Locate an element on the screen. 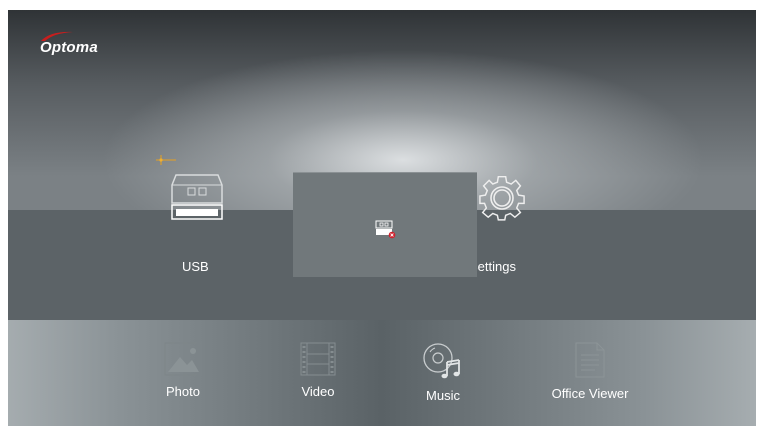 The height and width of the screenshot is (433, 761). pointer-cursor-icon is located at coordinates (166, 160).